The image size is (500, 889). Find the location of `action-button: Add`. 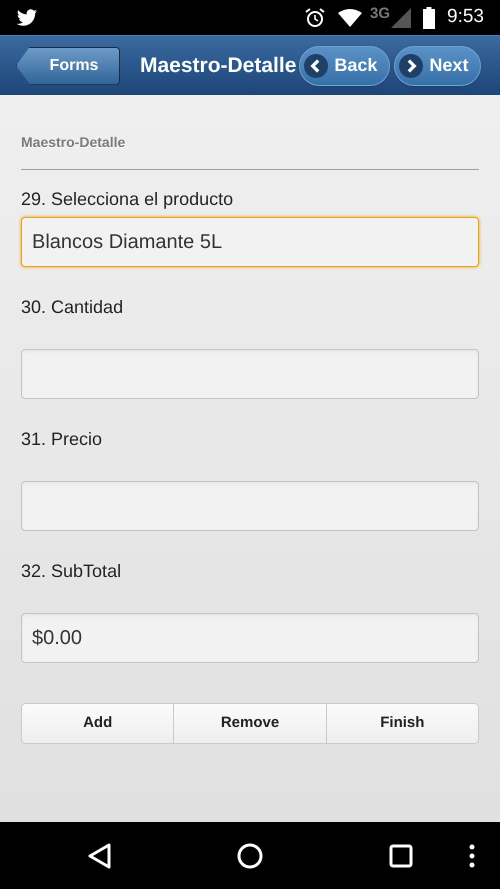

action-button: Add is located at coordinates (98, 723).